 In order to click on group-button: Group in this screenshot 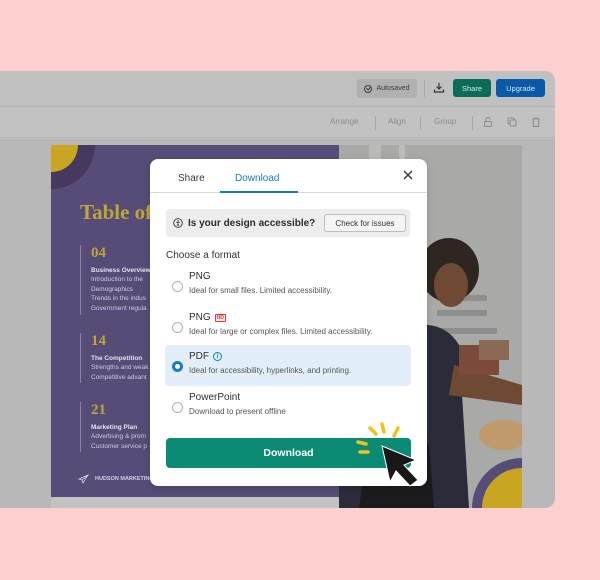, I will do `click(445, 121)`.